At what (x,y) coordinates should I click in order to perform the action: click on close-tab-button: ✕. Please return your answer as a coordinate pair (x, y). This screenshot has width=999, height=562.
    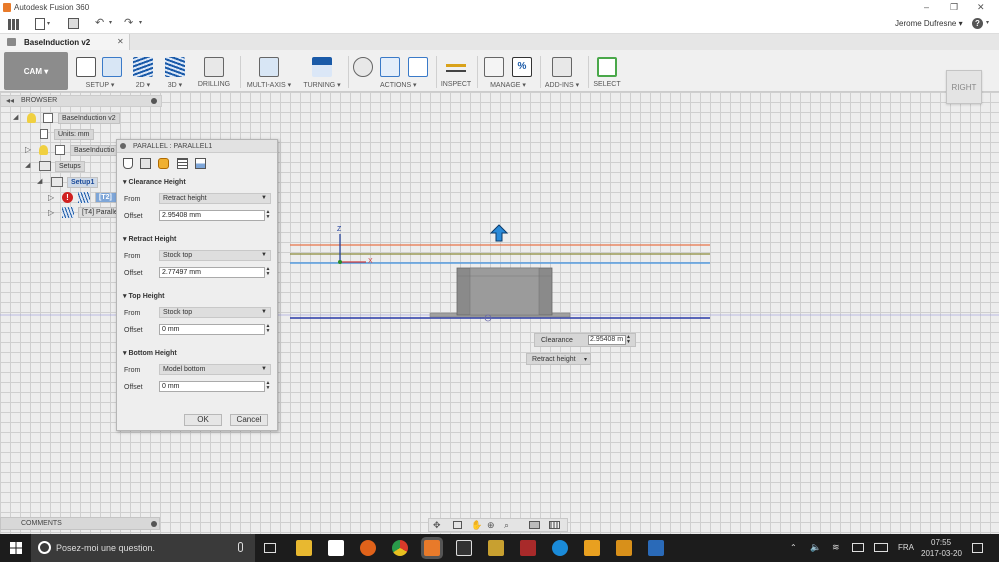
    Looking at the image, I should click on (120, 41).